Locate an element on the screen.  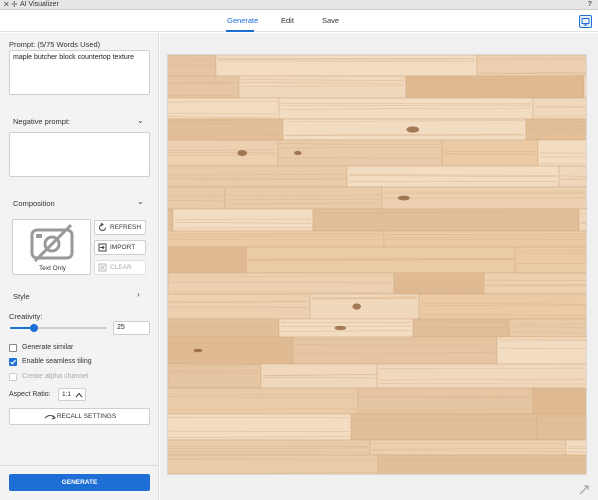
generate-button: GENERATE is located at coordinates (79, 482).